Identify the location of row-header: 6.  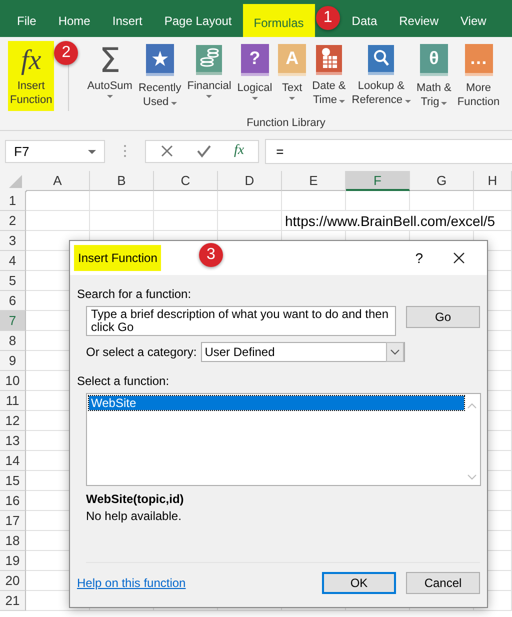
(13, 301).